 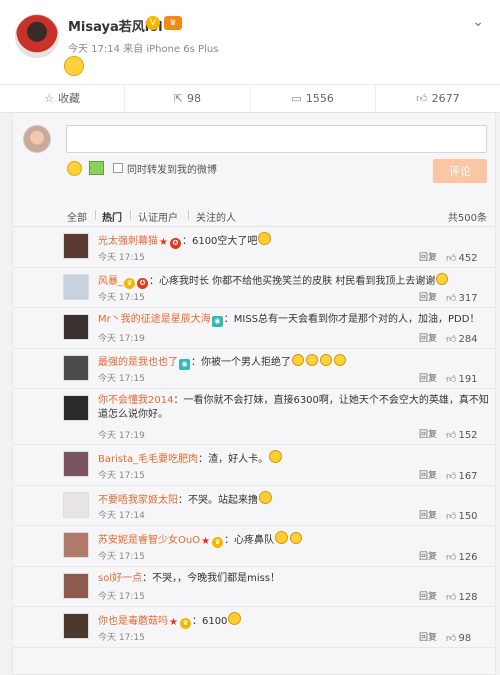 I want to click on comment-body: 最强的是我也也了 ◉ ：你被一个男人拒绝了, so click(x=295, y=361).